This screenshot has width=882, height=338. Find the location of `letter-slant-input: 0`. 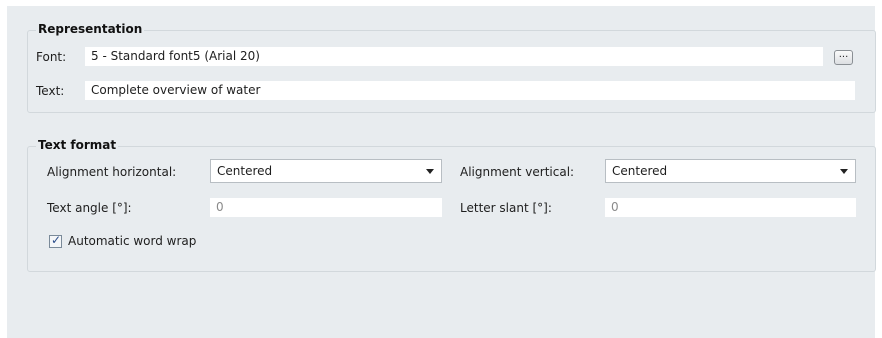

letter-slant-input: 0 is located at coordinates (730, 207).